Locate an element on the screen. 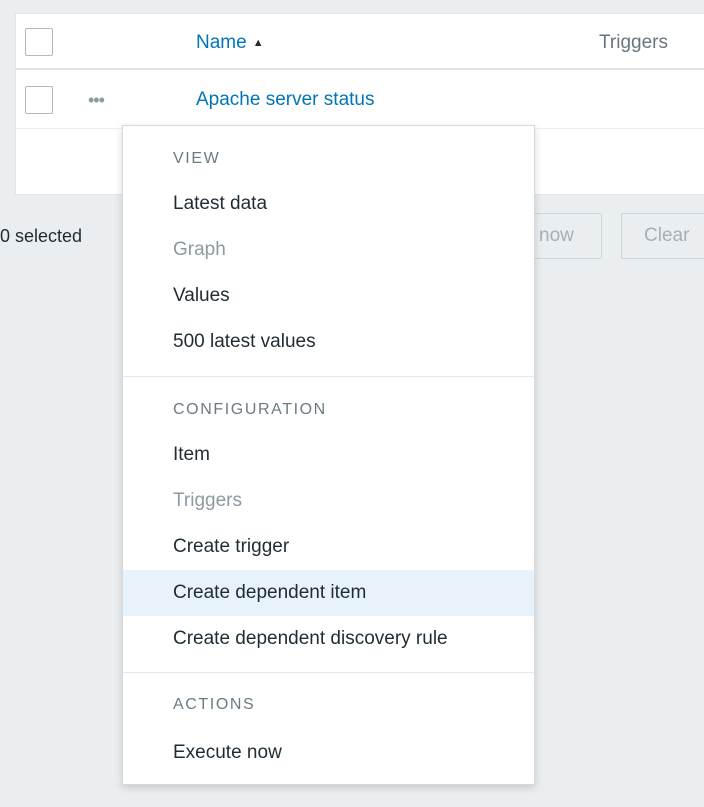 This screenshot has width=704, height=807. column-header-triggers: Triggers is located at coordinates (633, 42).